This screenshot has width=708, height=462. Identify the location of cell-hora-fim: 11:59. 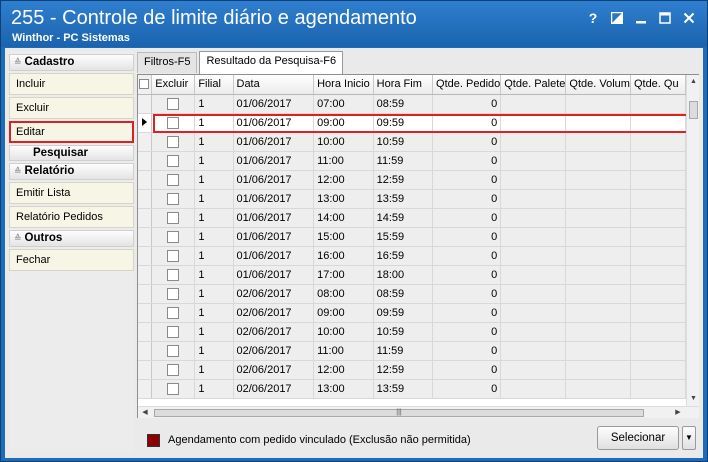
(403, 161).